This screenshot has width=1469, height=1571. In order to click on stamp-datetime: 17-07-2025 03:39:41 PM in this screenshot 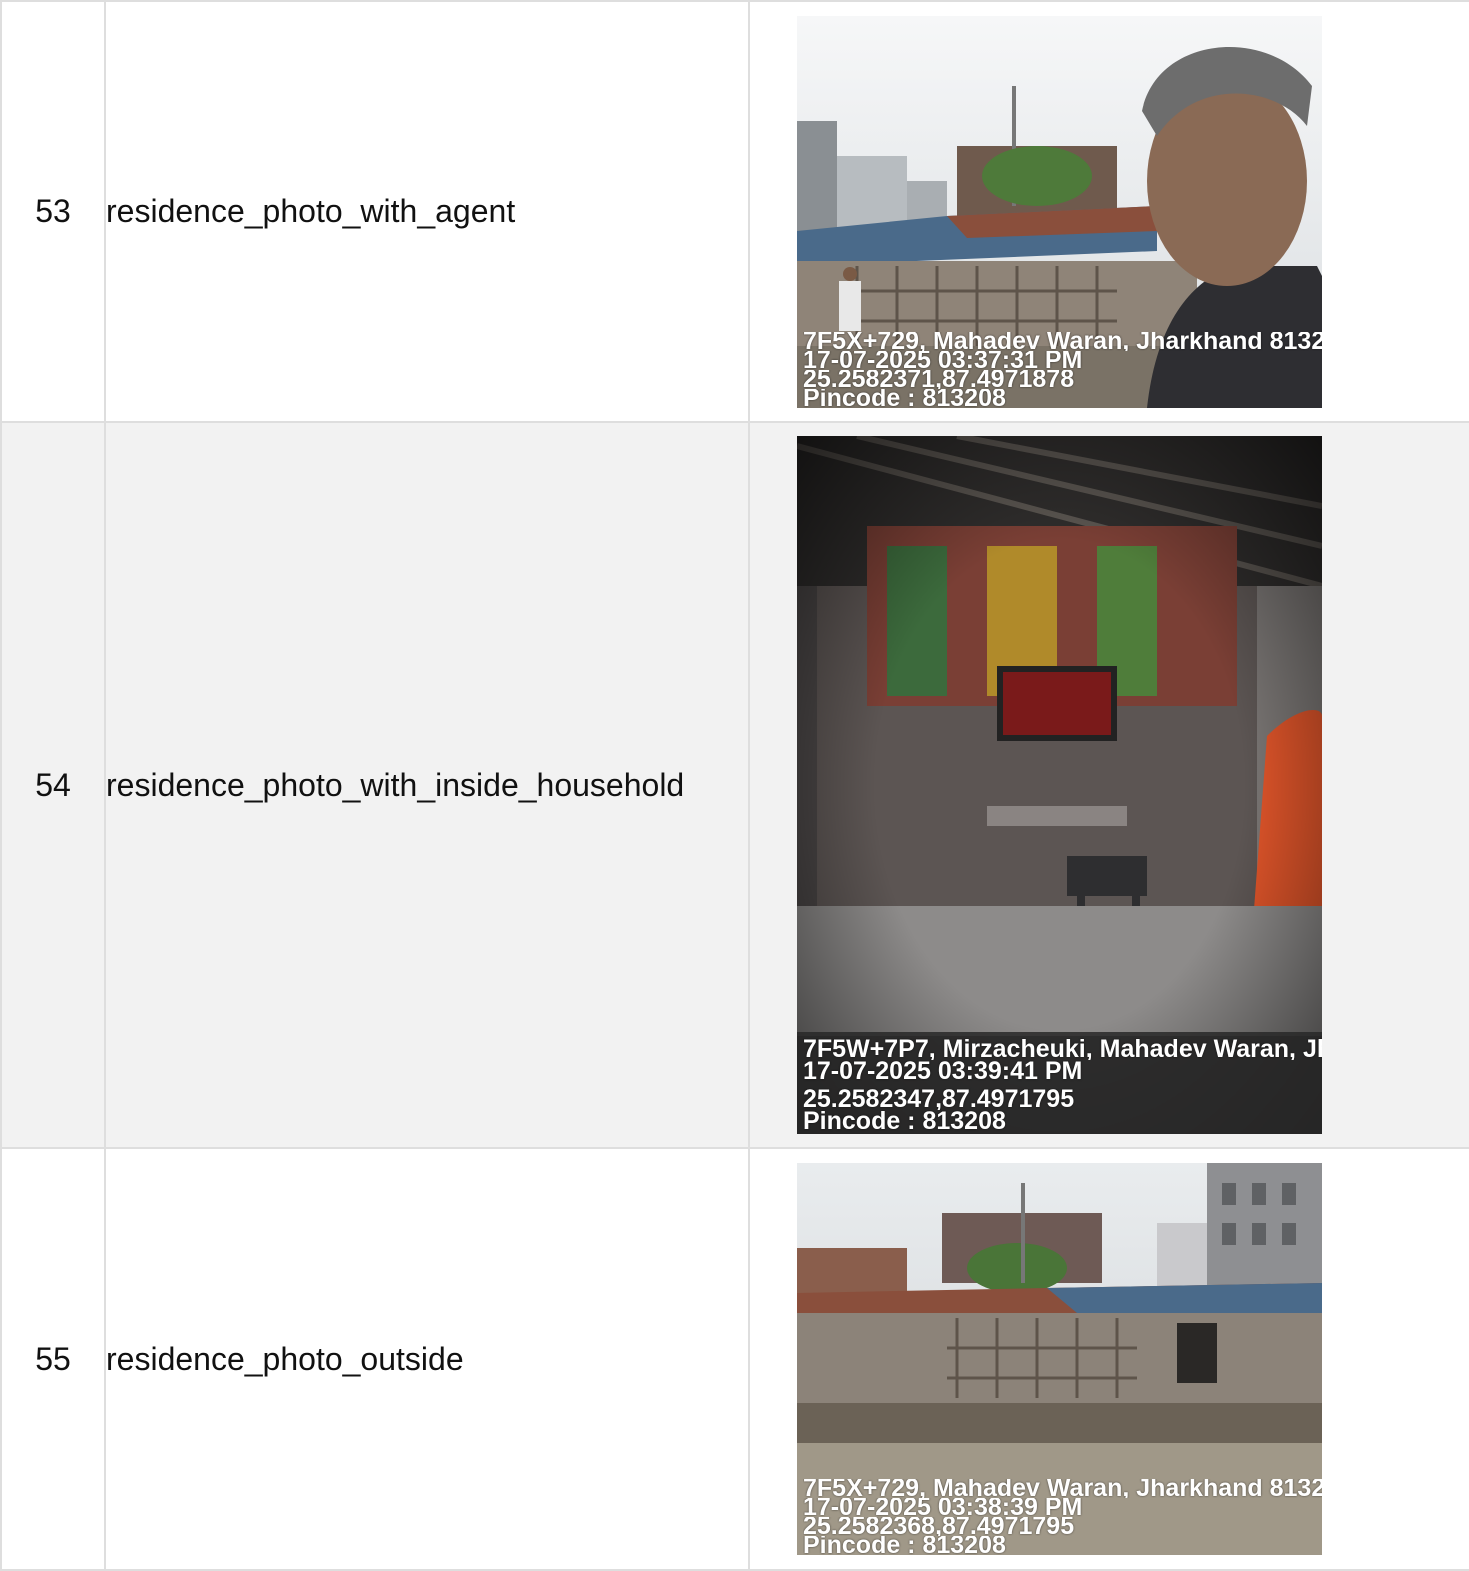, I will do `click(943, 1071)`.